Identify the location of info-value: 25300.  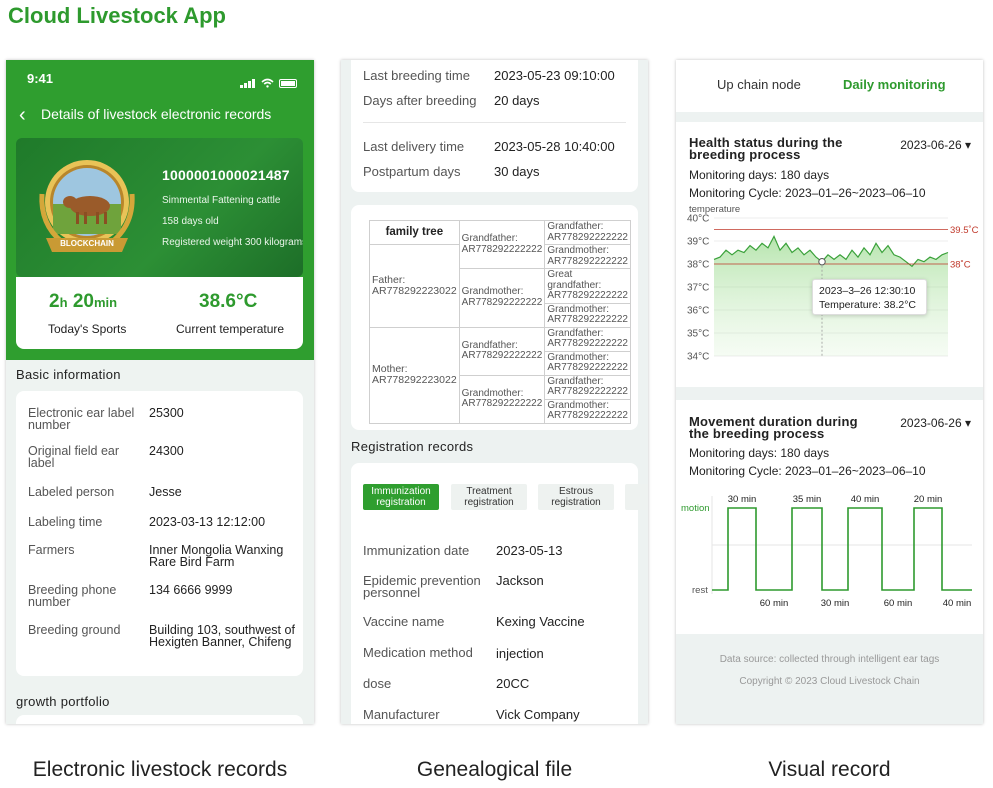
(166, 413).